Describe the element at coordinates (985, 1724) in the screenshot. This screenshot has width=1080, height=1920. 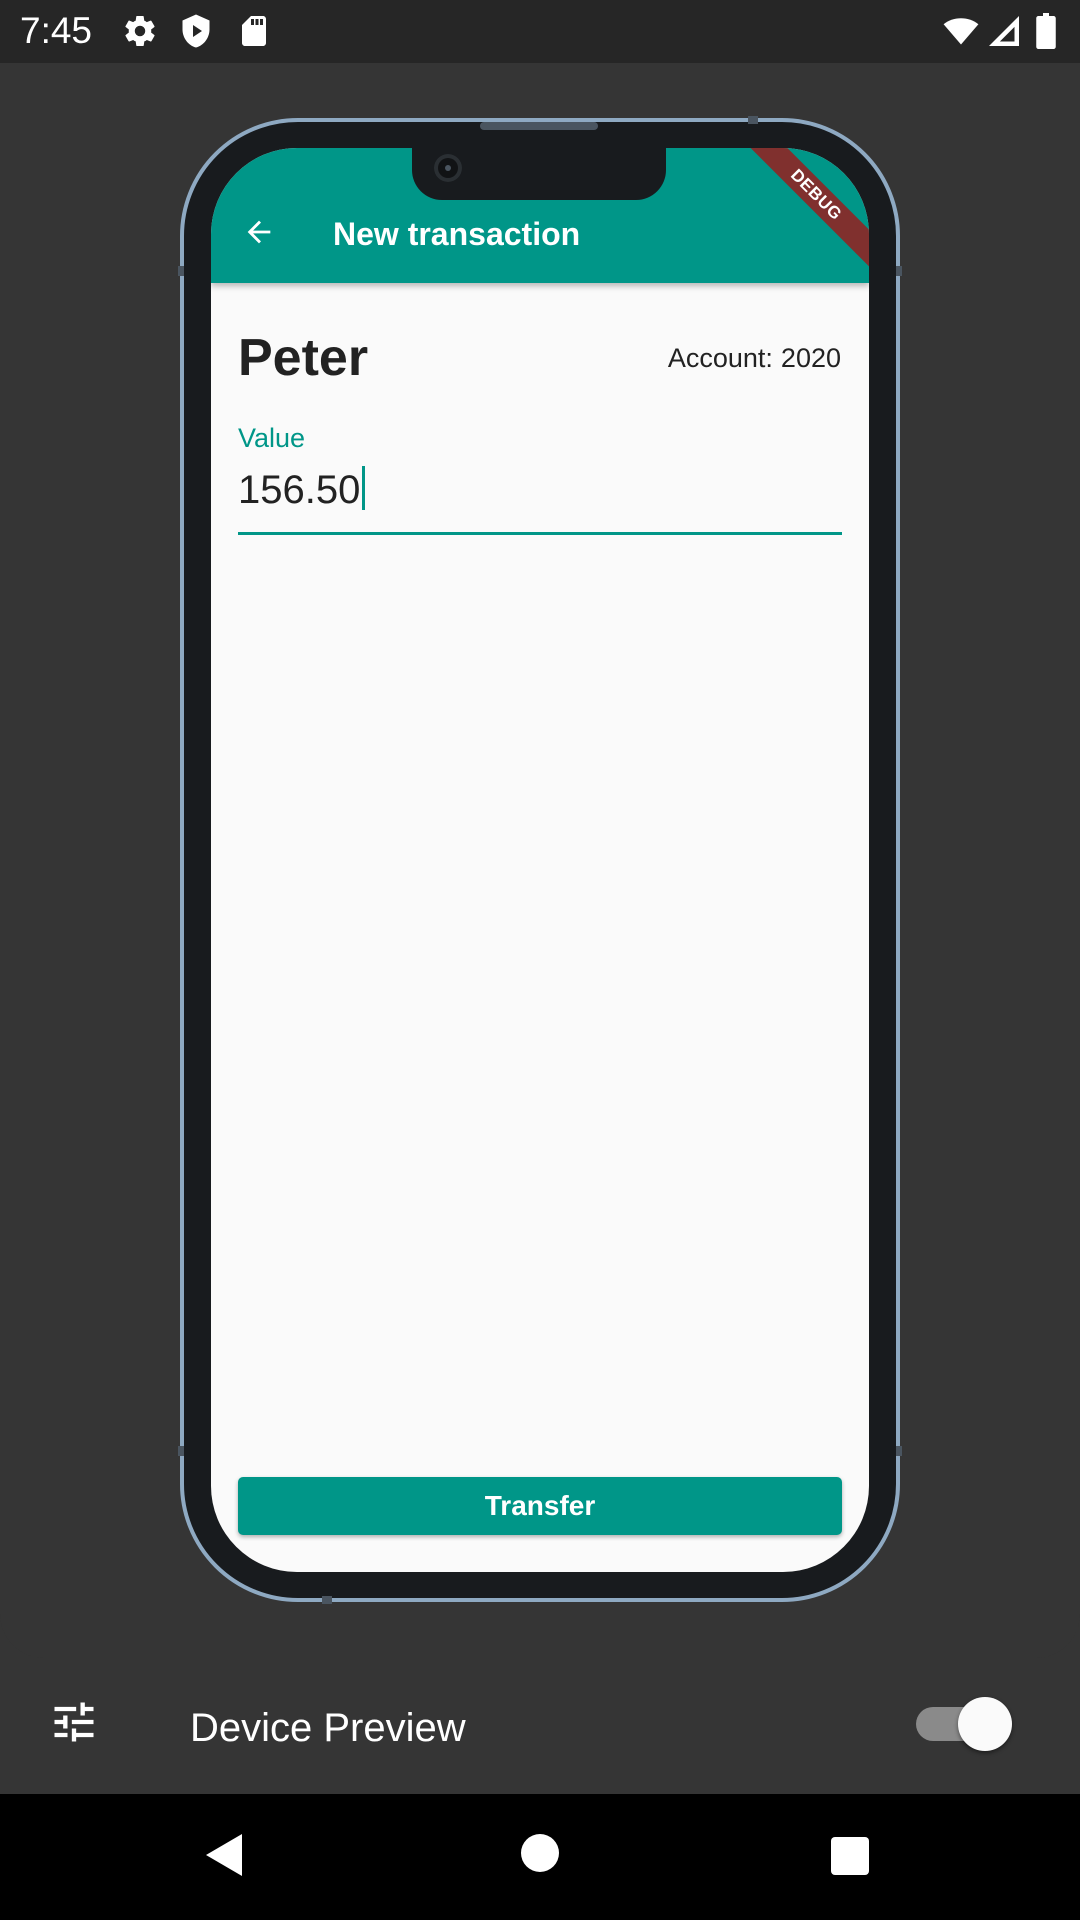
I see `toggle-thumb` at that location.